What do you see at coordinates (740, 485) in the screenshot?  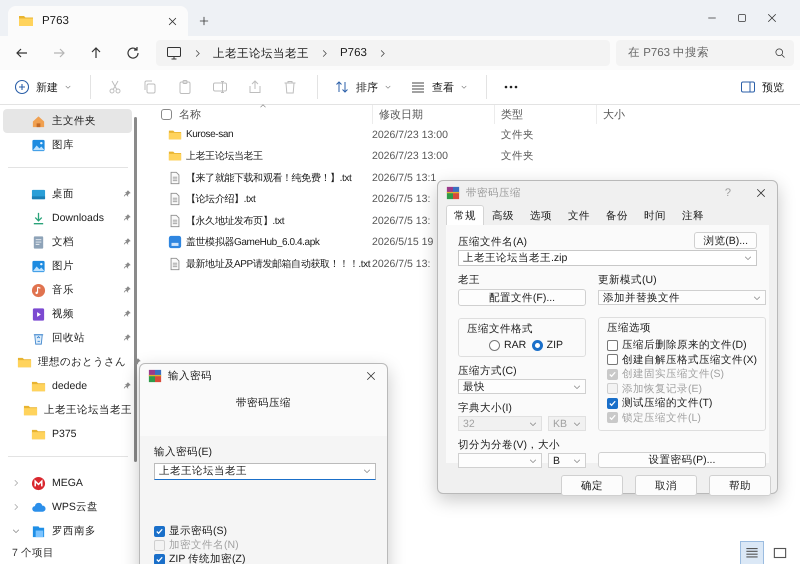 I see `dialog-button: 帮助` at bounding box center [740, 485].